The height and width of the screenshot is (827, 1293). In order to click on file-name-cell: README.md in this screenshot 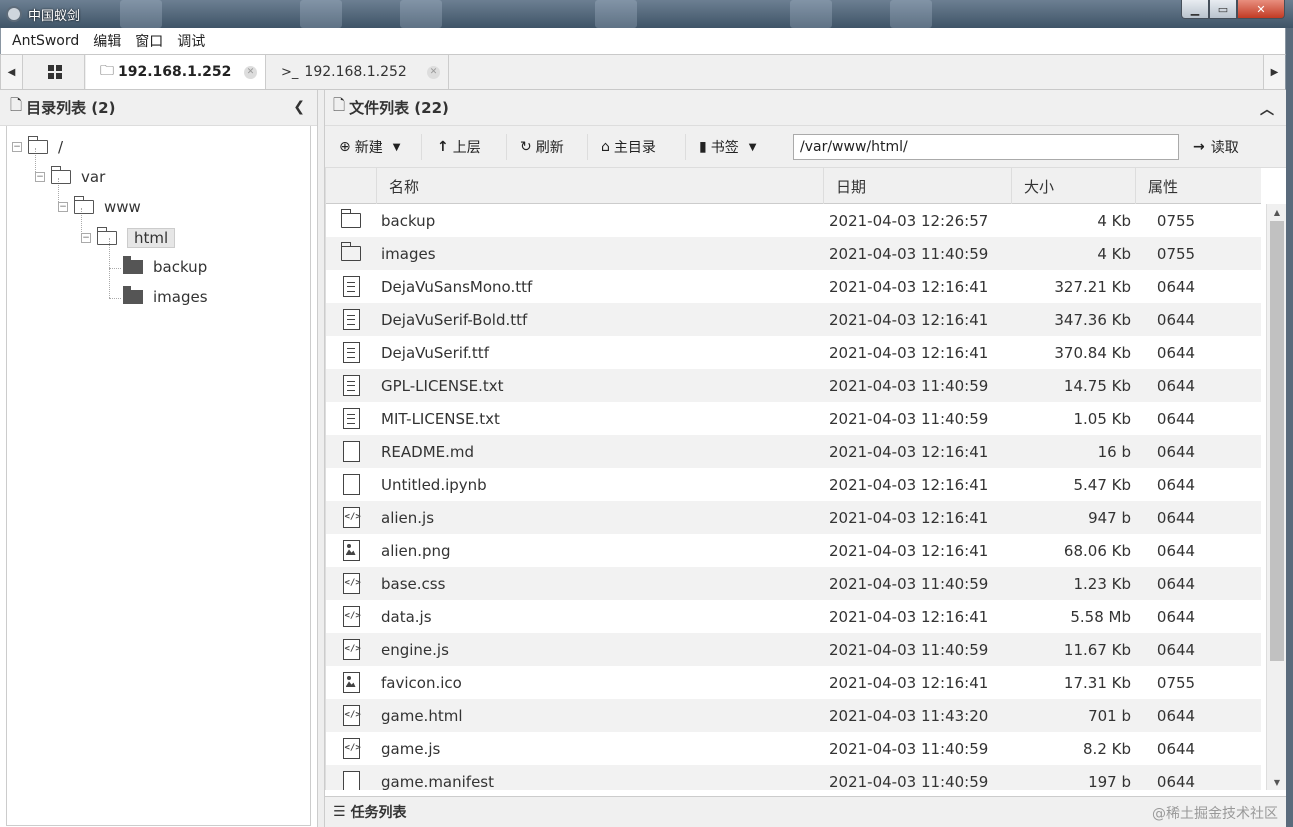, I will do `click(428, 451)`.